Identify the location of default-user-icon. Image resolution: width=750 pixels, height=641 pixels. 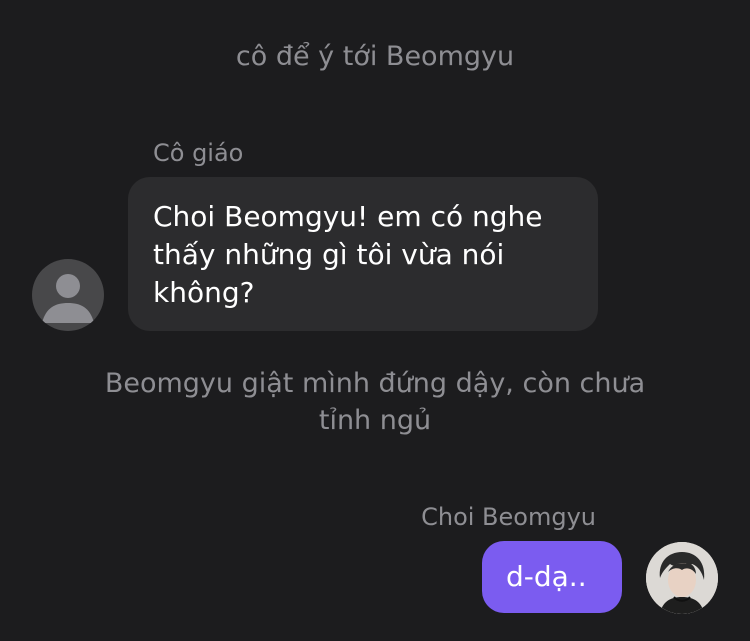
(68, 295).